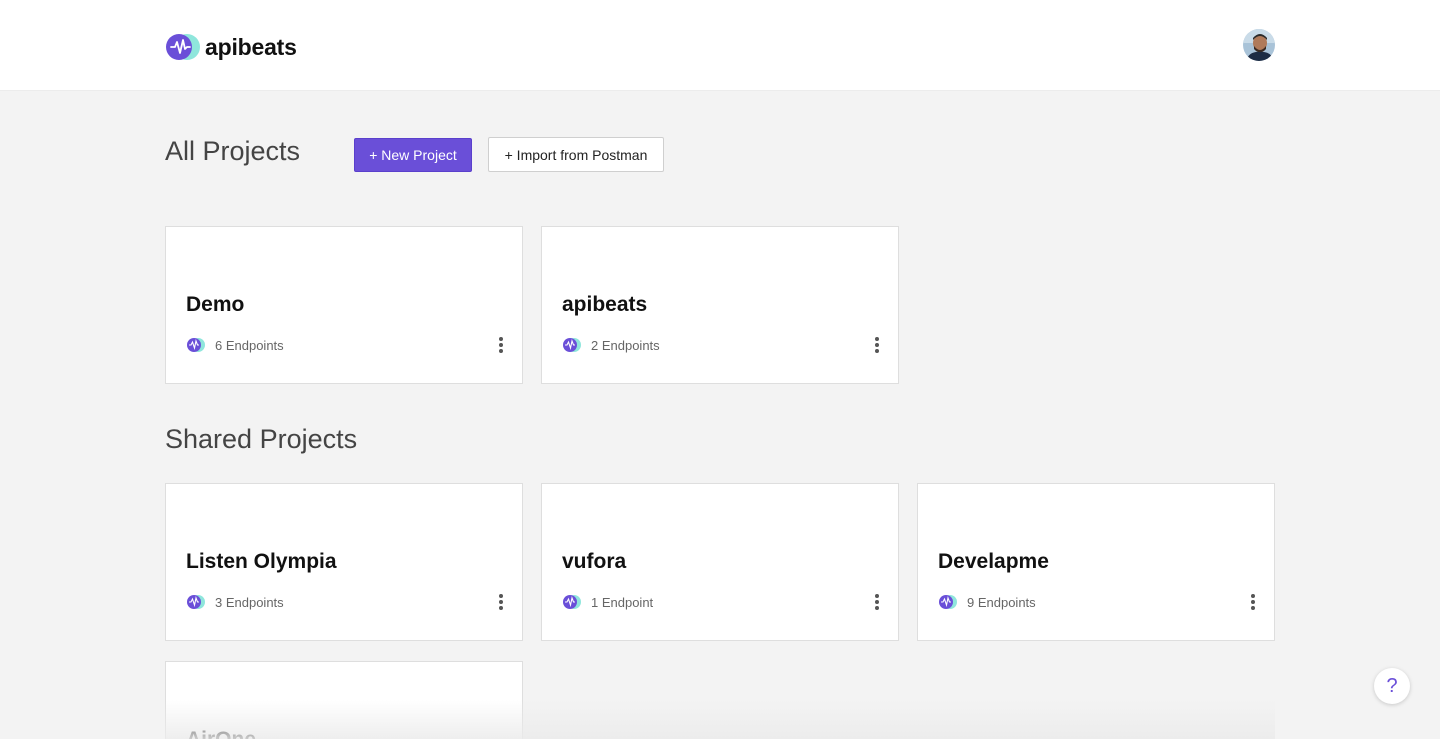  Describe the element at coordinates (594, 561) in the screenshot. I see `project-name: vufora` at that location.